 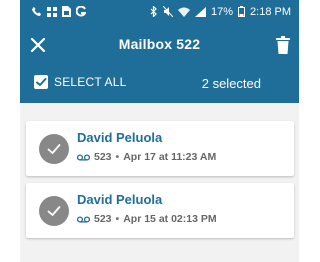 What do you see at coordinates (159, 85) in the screenshot?
I see `selection-bar: SELECT ALL 2 selected` at bounding box center [159, 85].